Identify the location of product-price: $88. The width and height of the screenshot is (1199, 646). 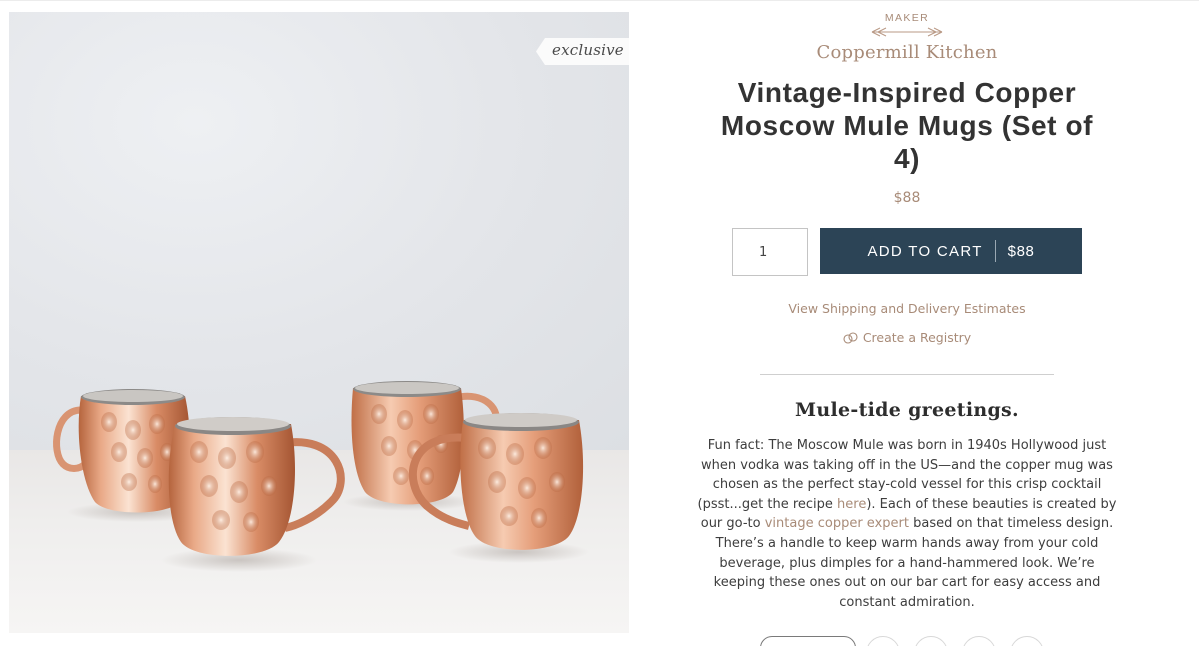
(907, 198).